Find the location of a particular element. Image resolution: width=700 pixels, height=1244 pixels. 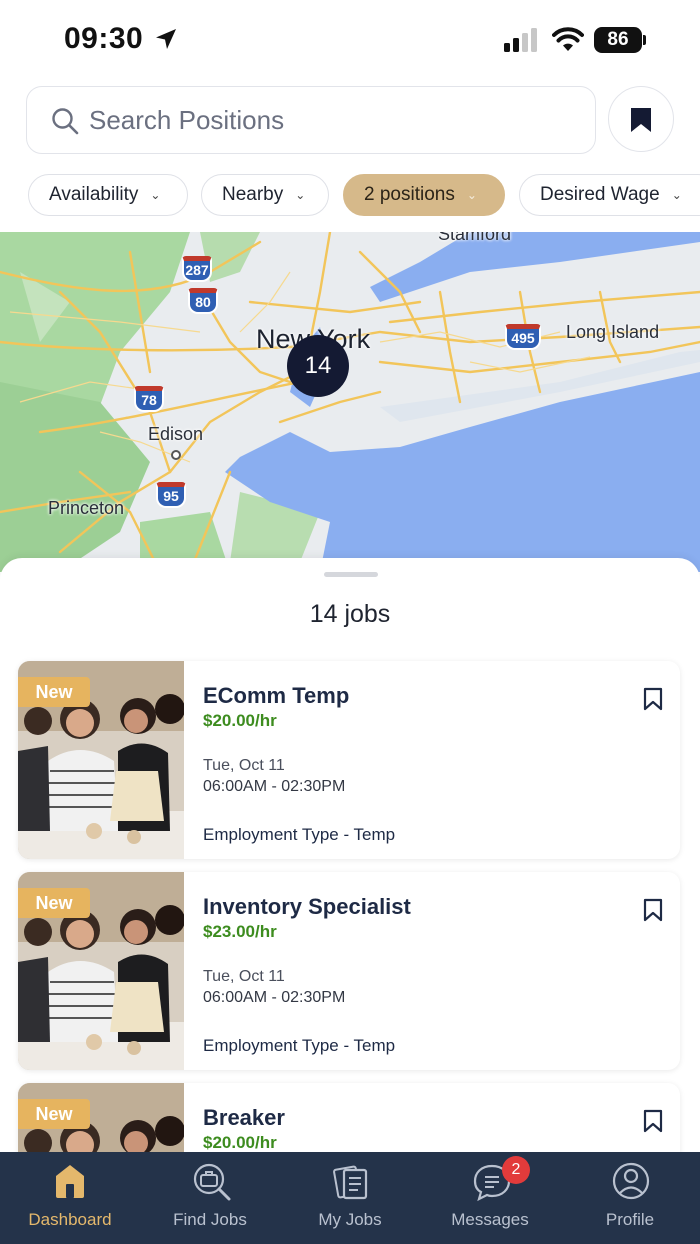

nav-find-jobs: Find Jobs is located at coordinates (210, 1198).